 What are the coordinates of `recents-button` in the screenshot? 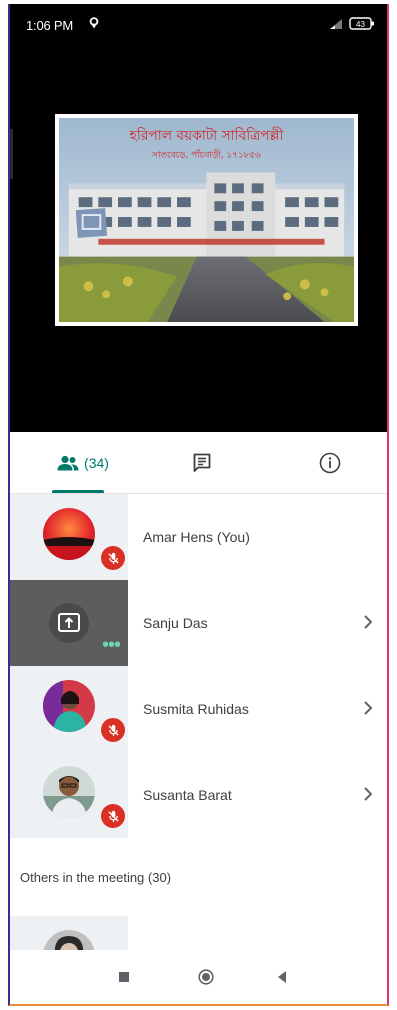 It's located at (124, 977).